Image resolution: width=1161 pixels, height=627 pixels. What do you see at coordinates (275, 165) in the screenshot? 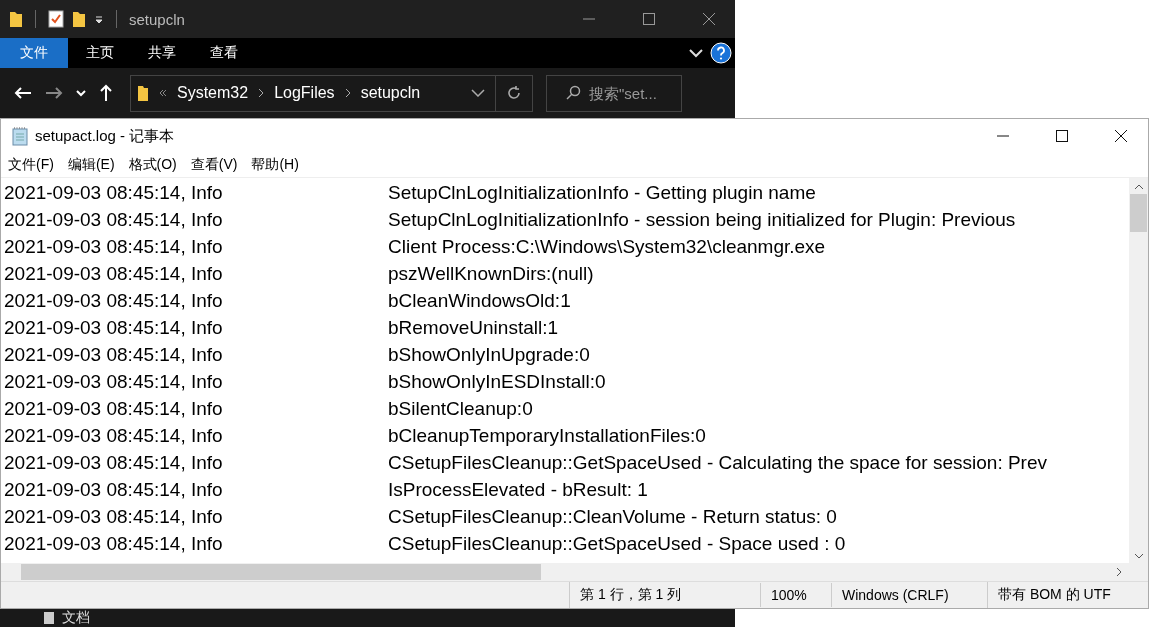
I see `menu-item: 帮助(H)` at bounding box center [275, 165].